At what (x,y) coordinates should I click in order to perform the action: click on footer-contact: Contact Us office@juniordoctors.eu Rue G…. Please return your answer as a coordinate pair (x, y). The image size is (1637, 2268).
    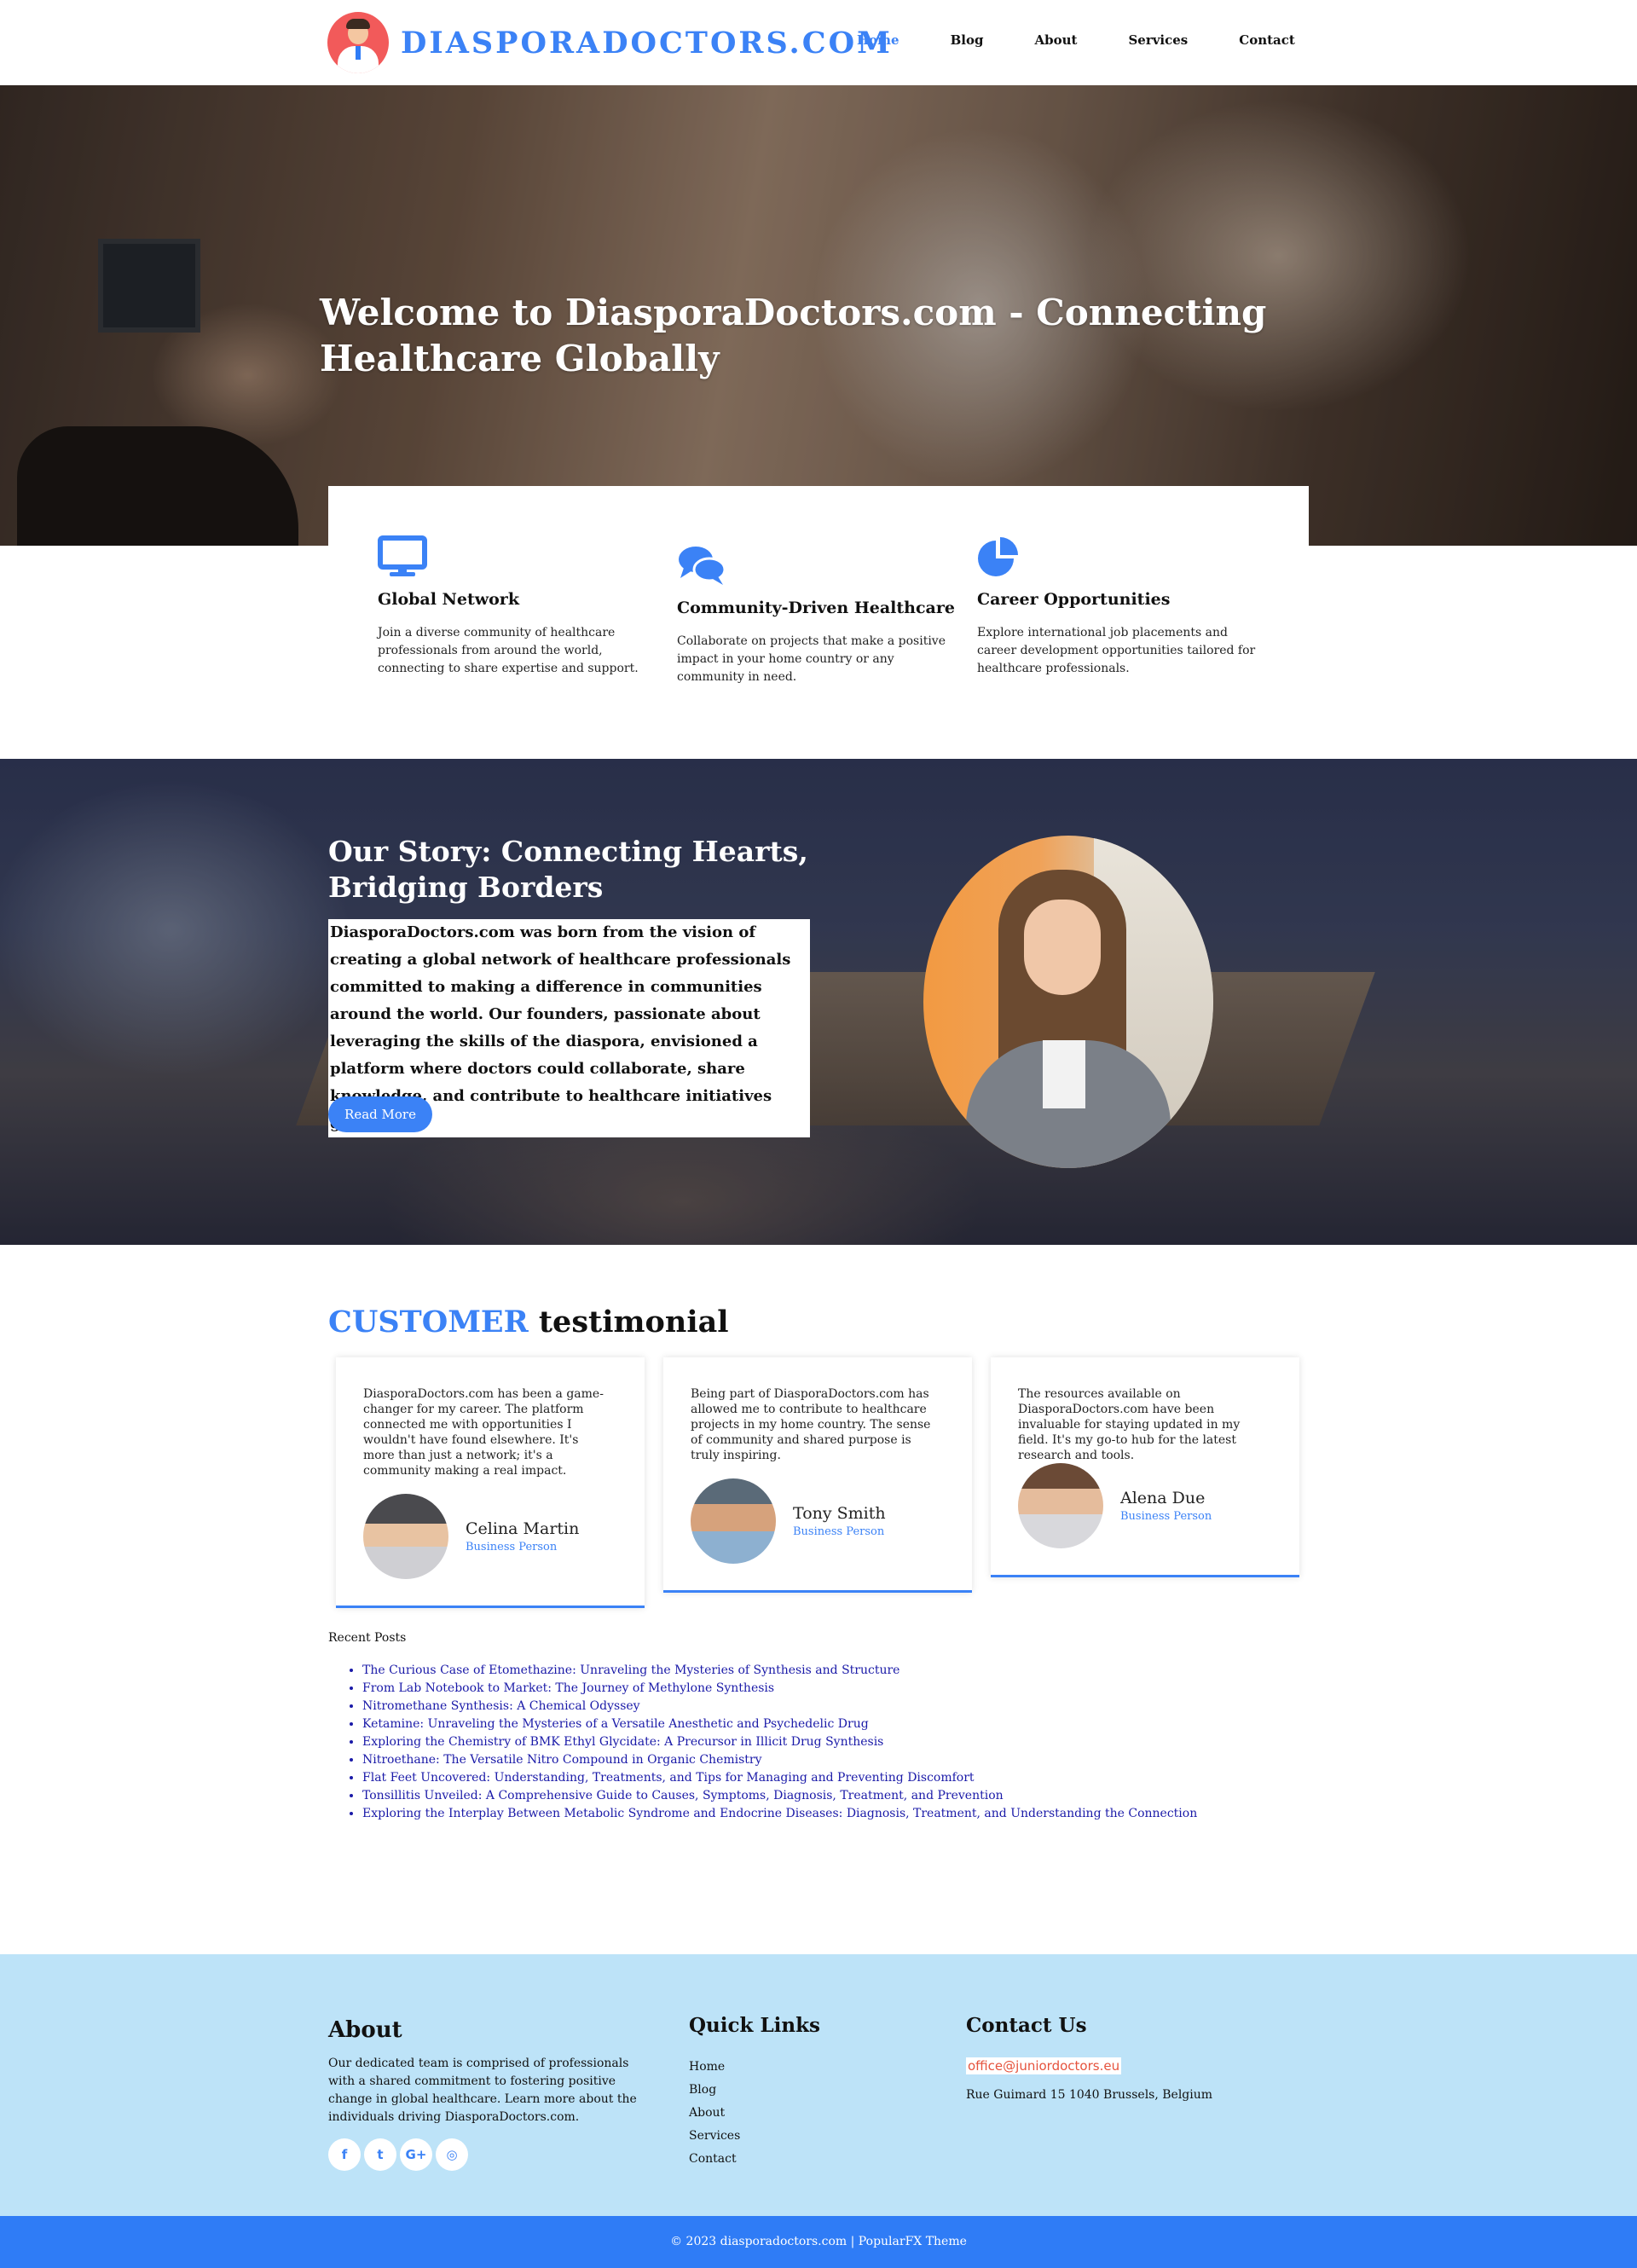
    Looking at the image, I should click on (1145, 2059).